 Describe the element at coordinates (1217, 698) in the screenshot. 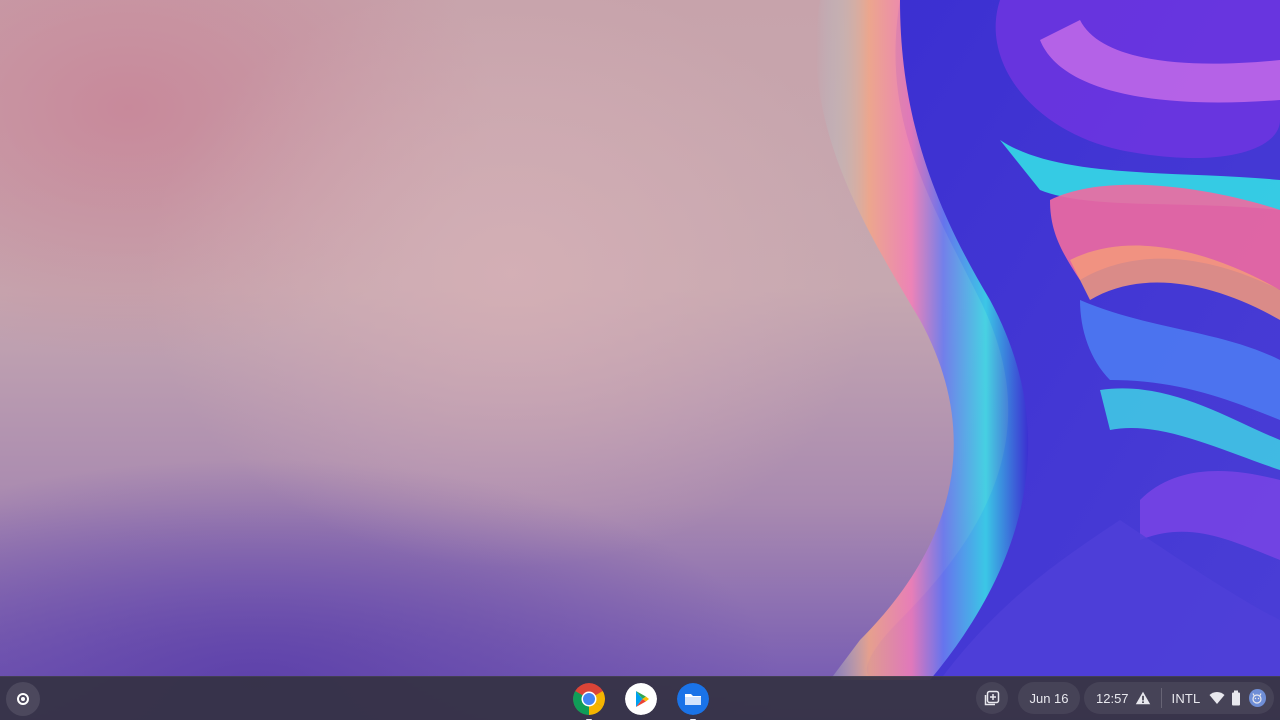

I see `wifi-icon` at that location.